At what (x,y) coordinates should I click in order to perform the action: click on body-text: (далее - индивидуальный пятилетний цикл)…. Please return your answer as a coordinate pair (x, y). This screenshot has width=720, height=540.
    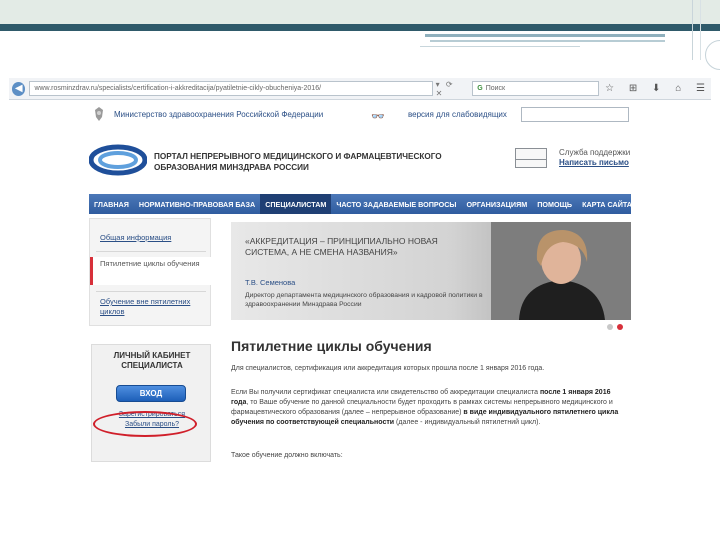
    Looking at the image, I should click on (467, 422).